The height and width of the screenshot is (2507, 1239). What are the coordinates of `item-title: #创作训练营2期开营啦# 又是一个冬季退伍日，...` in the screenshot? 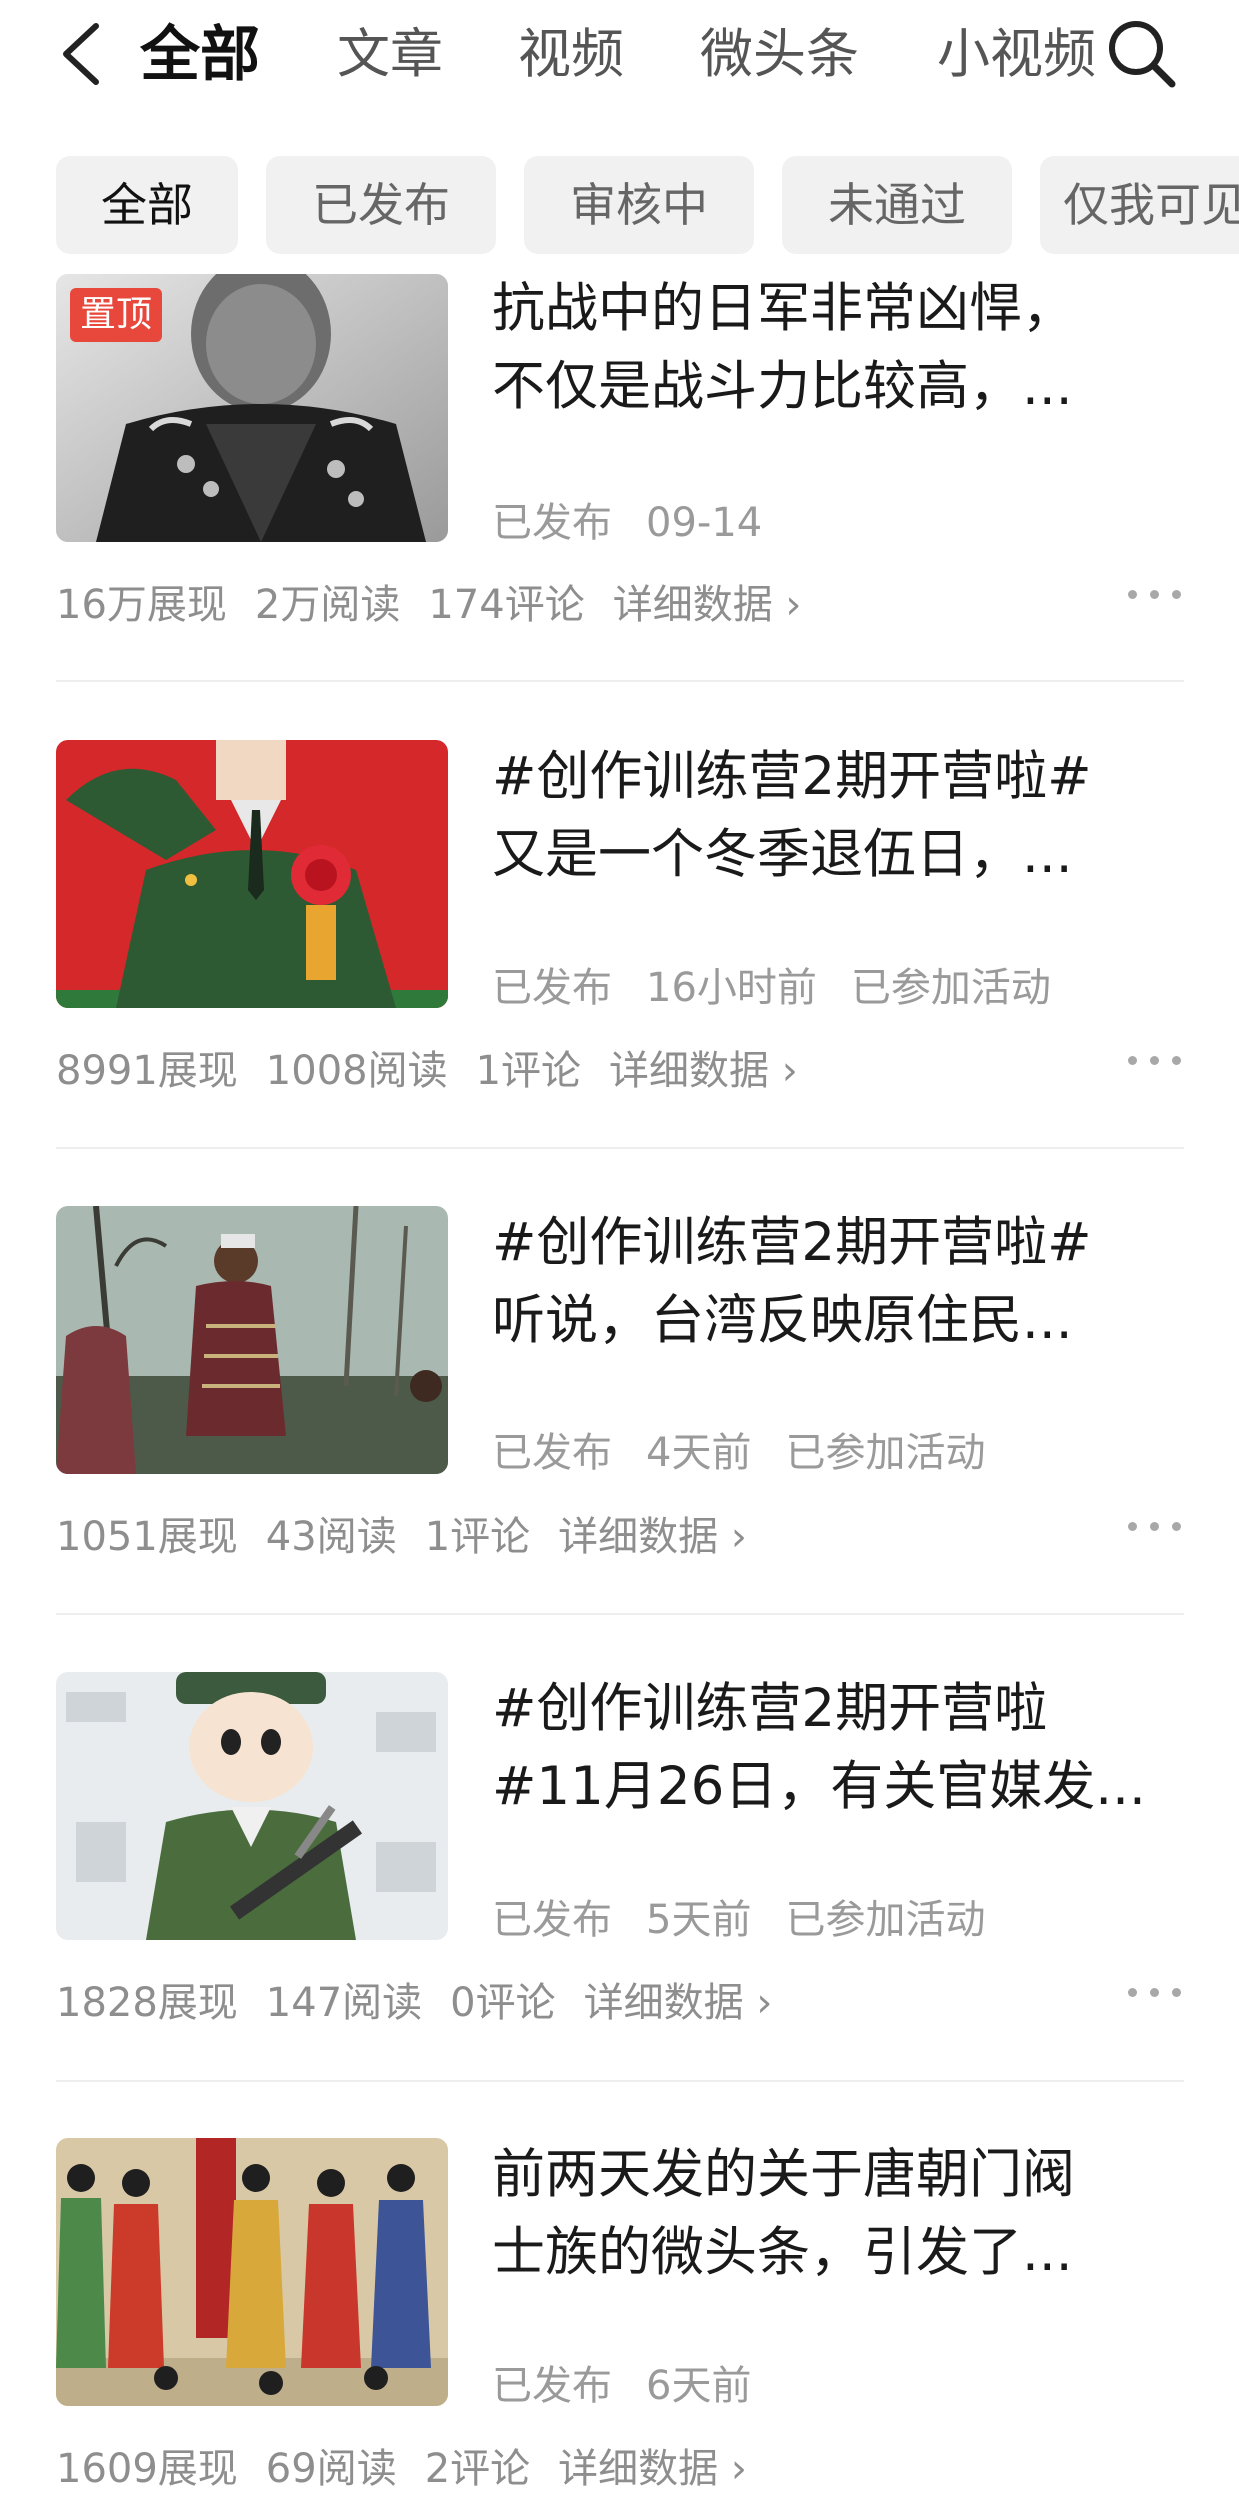 It's located at (844, 816).